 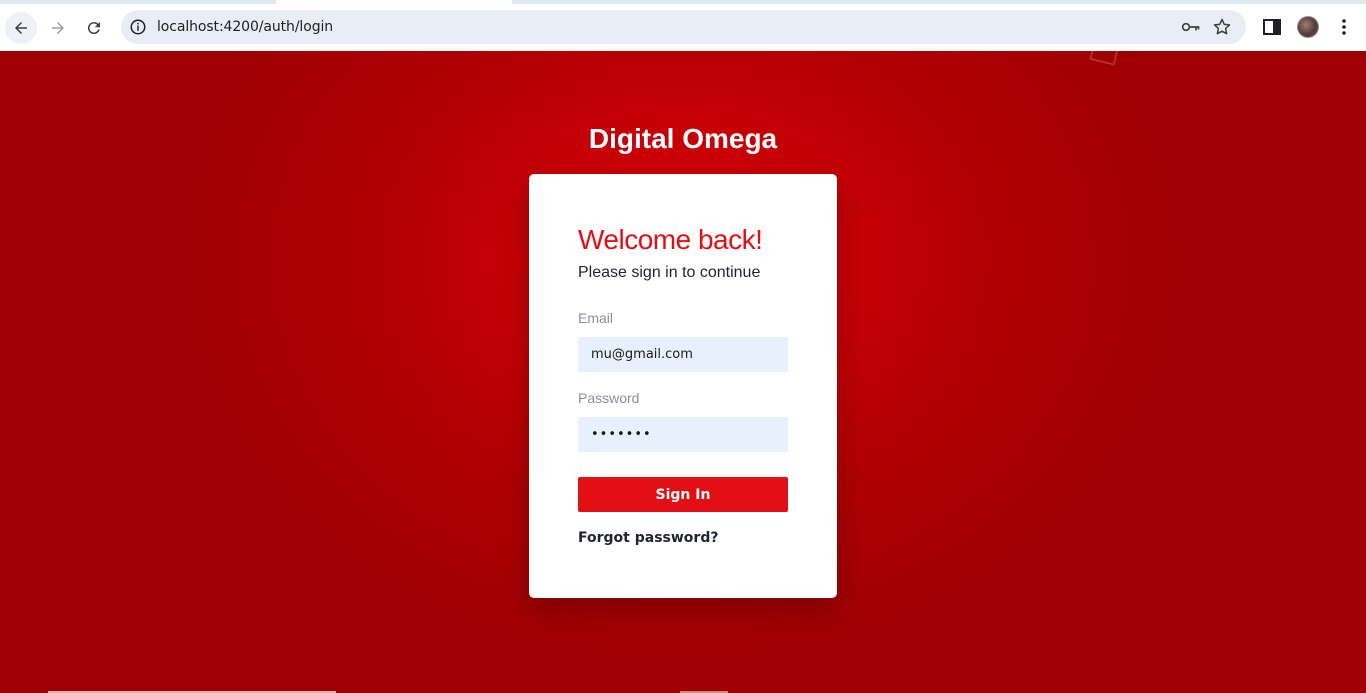 I want to click on signin-subheading: Please sign in to continue, so click(x=669, y=272).